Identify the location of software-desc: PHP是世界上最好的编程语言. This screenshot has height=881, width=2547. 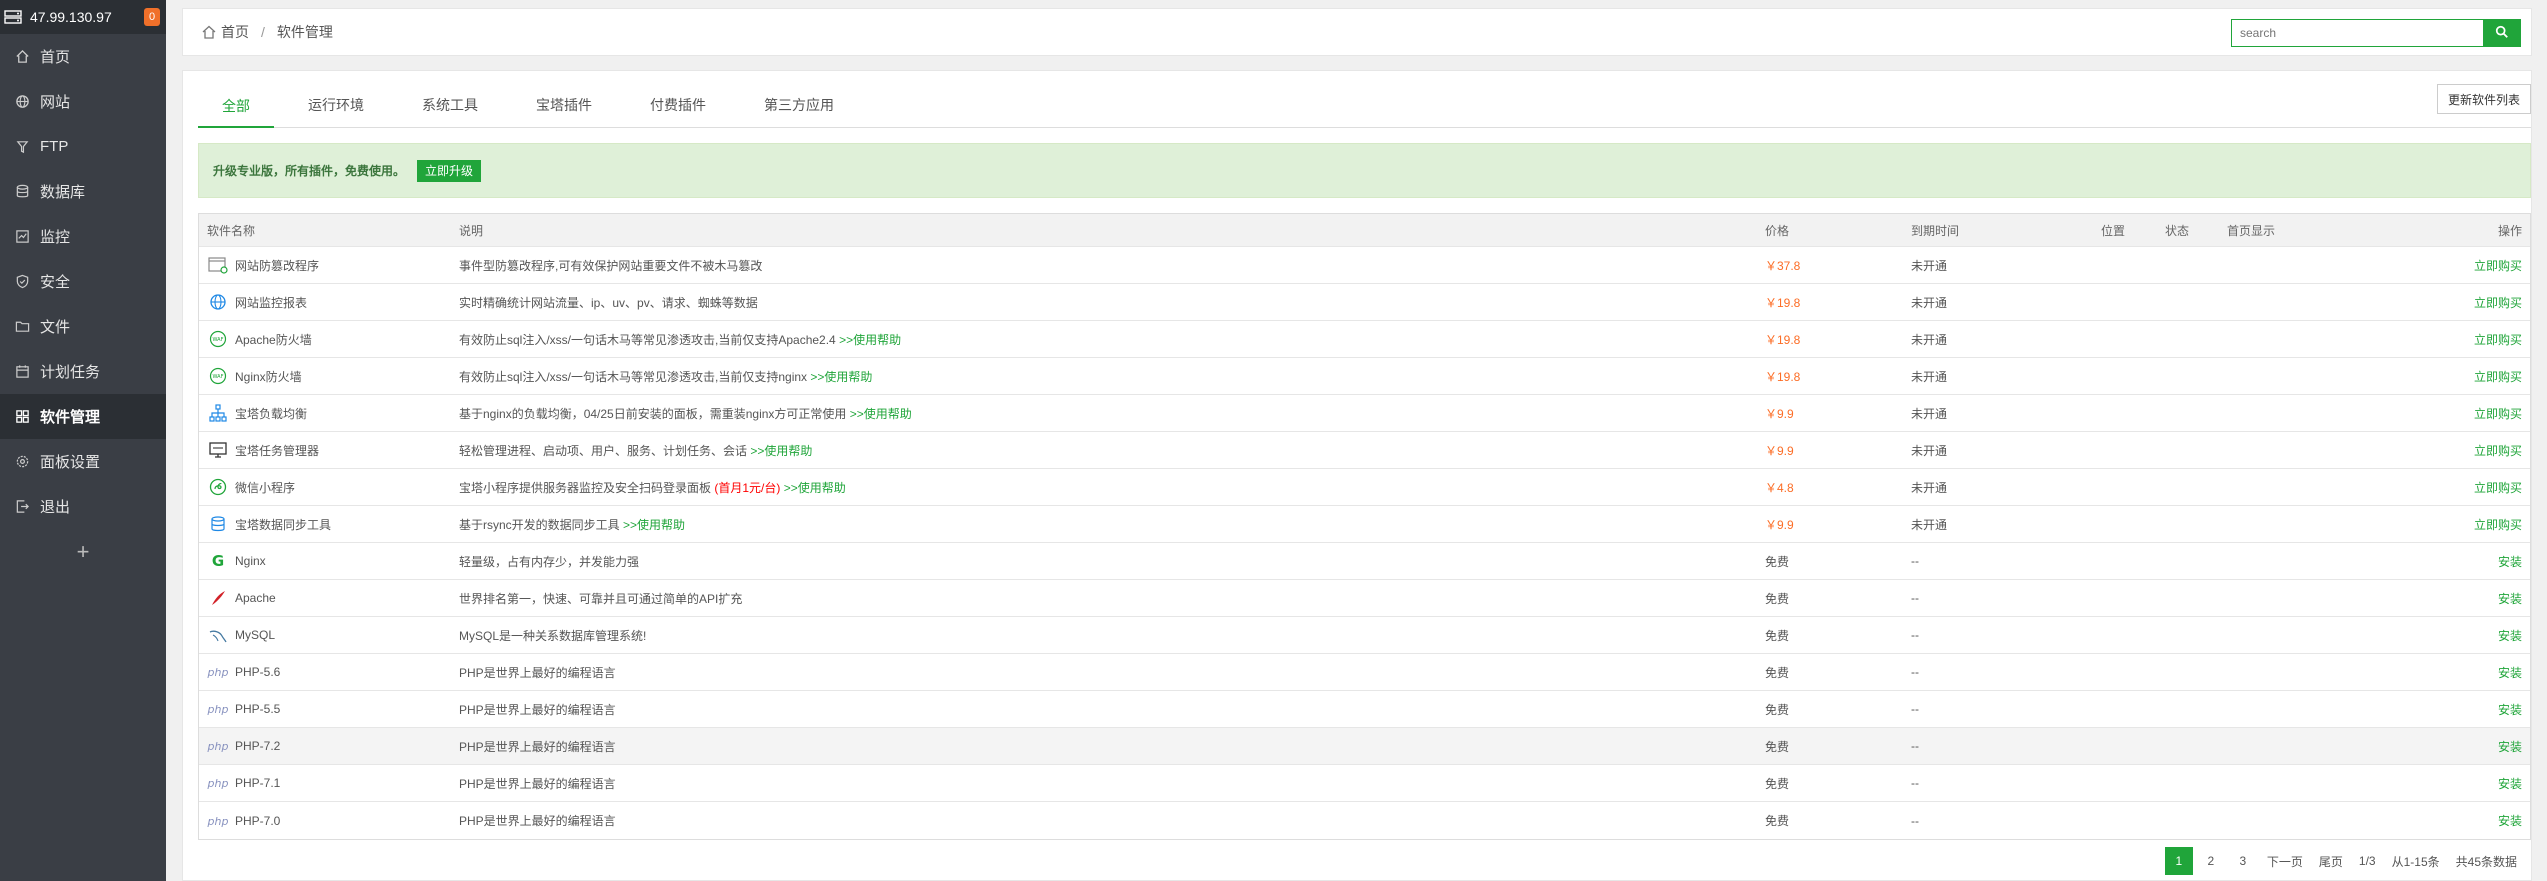
(1112, 783).